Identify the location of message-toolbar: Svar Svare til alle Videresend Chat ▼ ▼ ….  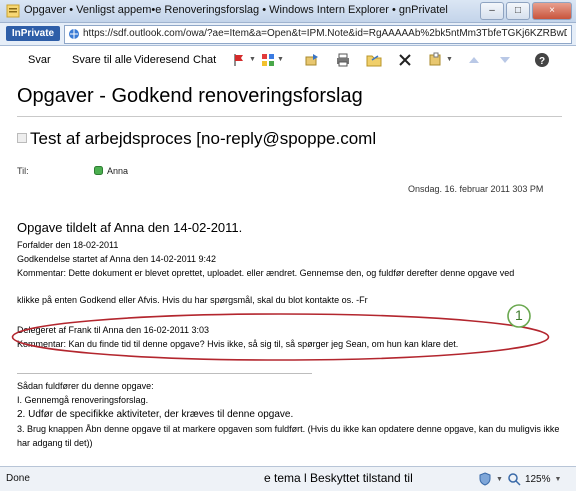
(288, 60).